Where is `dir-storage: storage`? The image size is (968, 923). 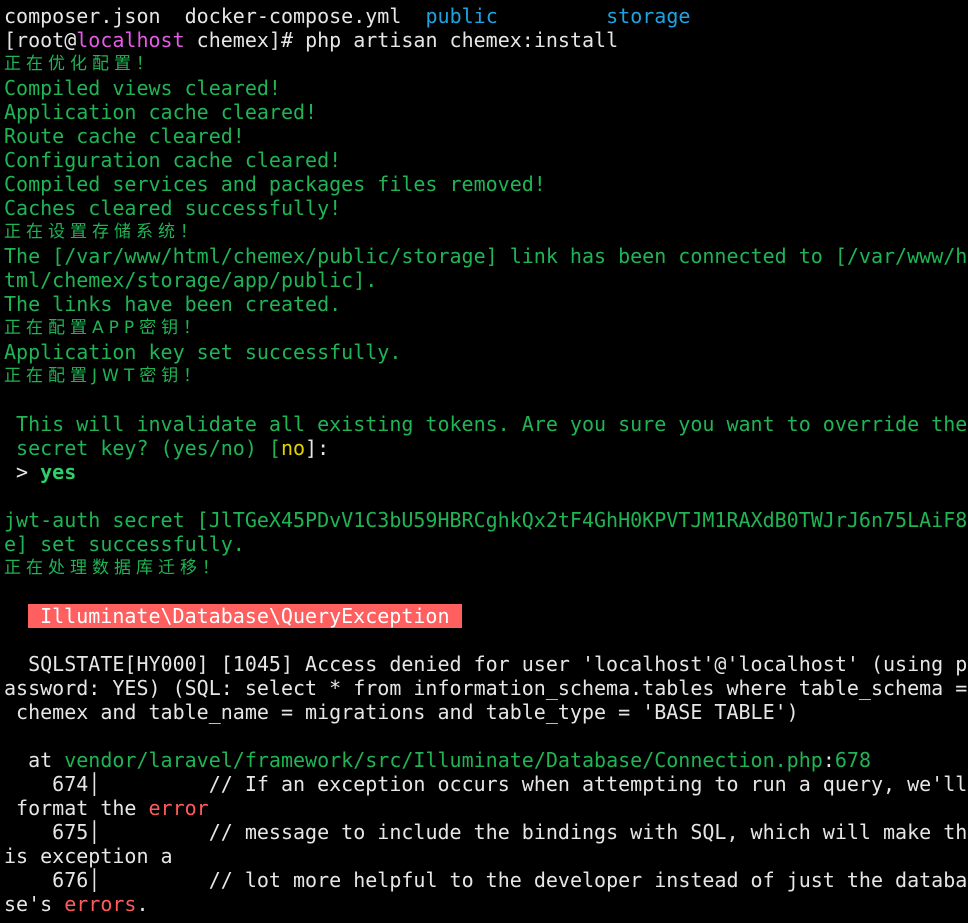 dir-storage: storage is located at coordinates (648, 16).